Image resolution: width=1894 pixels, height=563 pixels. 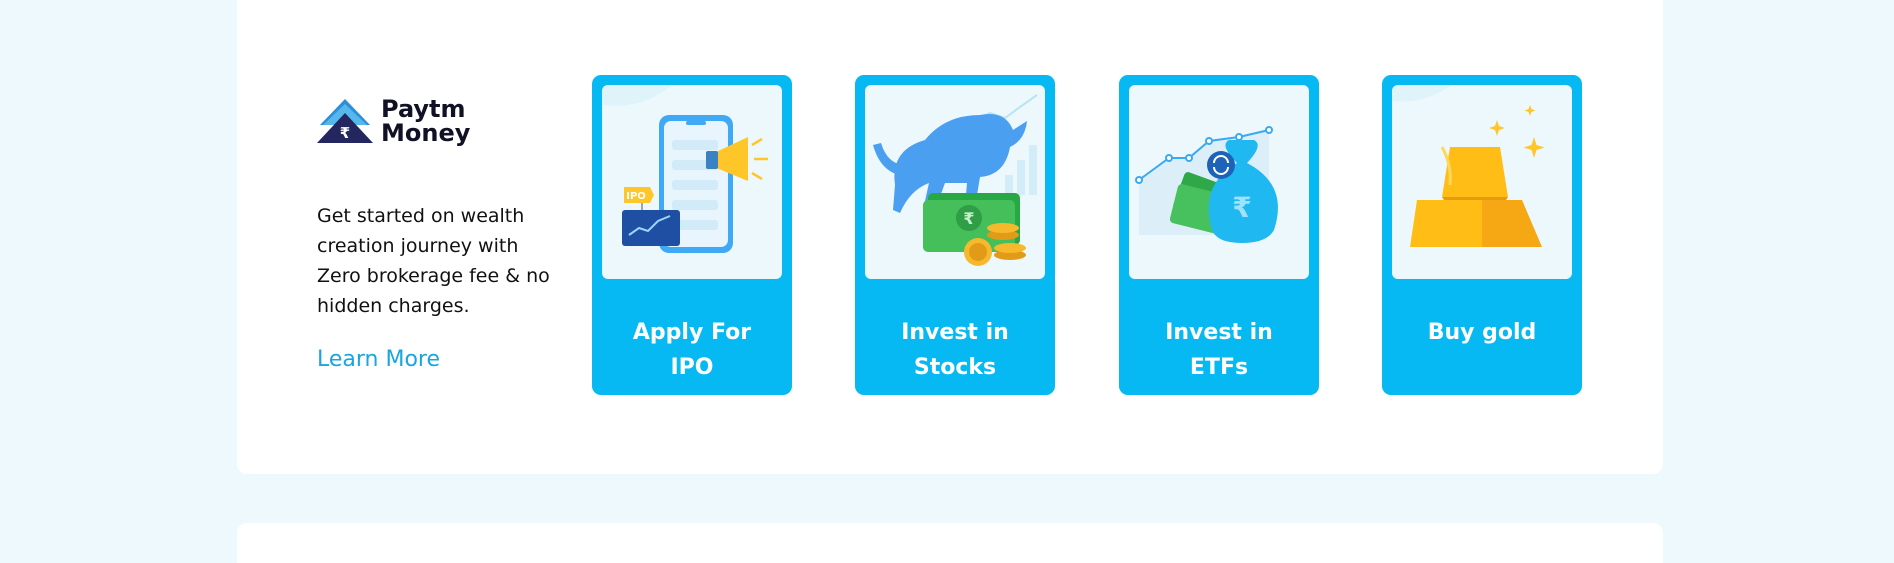 I want to click on card-image, so click(x=1482, y=182).